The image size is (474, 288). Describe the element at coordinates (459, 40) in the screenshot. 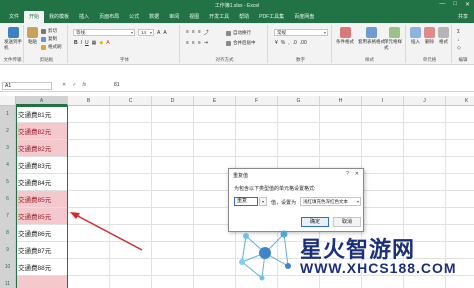

I see `fill-down-icon: ↓` at that location.